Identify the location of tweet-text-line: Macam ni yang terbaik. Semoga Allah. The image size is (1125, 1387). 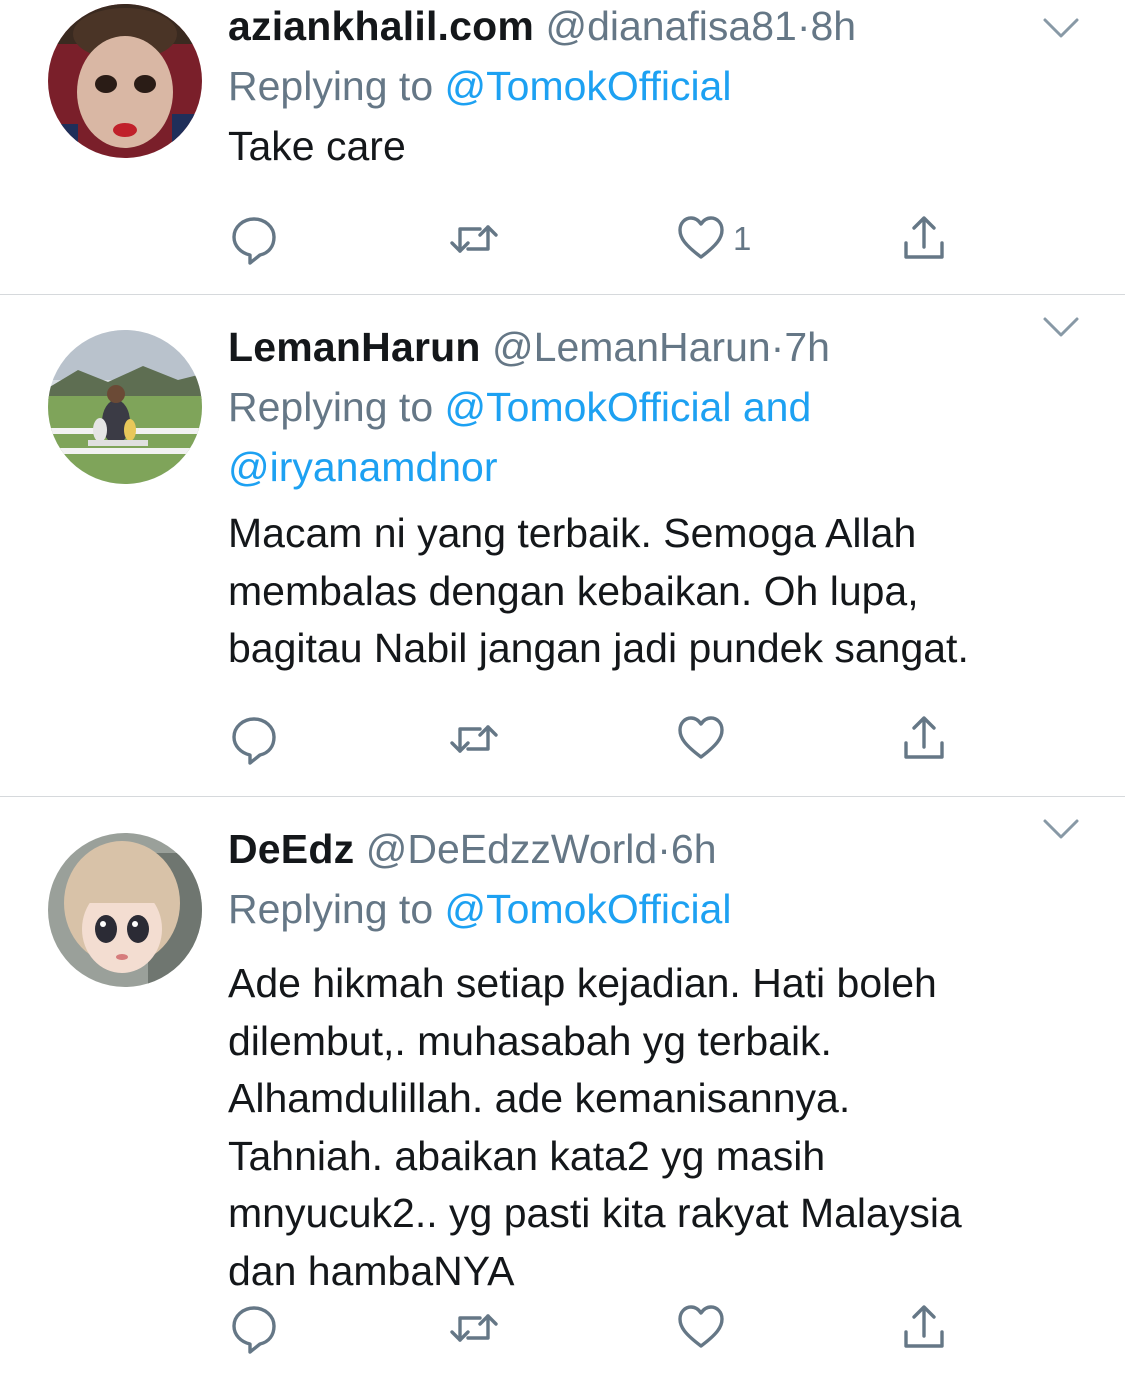
(572, 533).